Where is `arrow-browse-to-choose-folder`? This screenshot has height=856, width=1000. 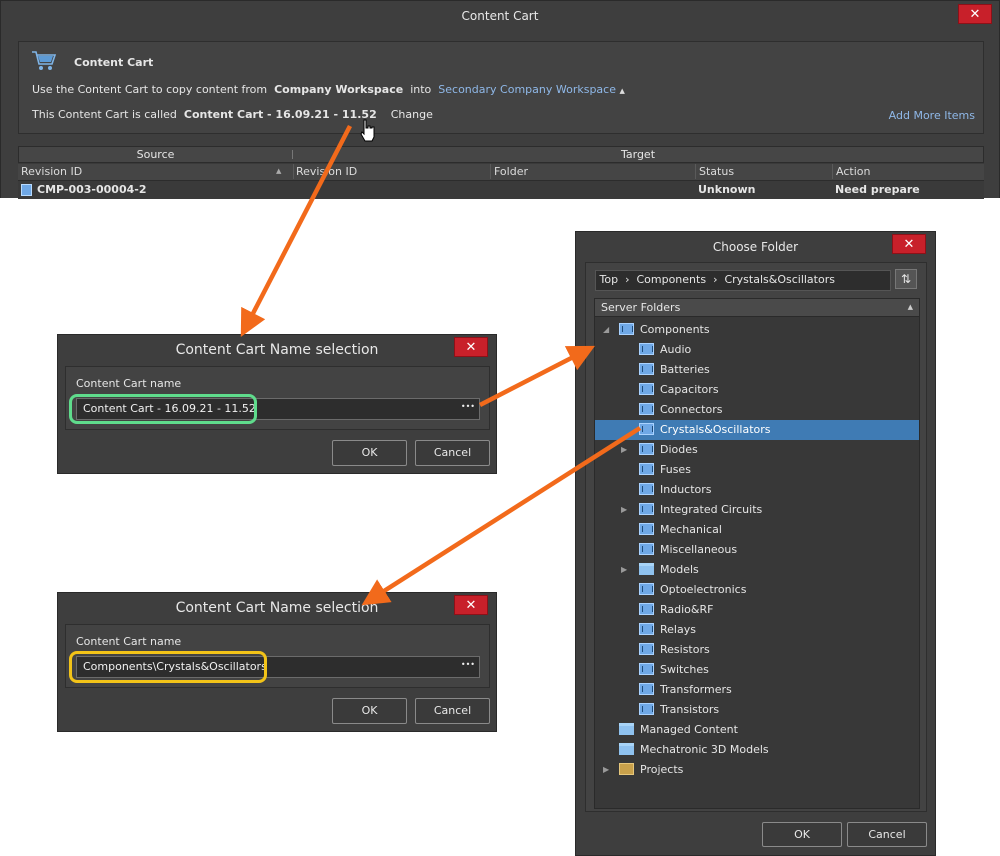
arrow-browse-to-choose-folder is located at coordinates (537, 376).